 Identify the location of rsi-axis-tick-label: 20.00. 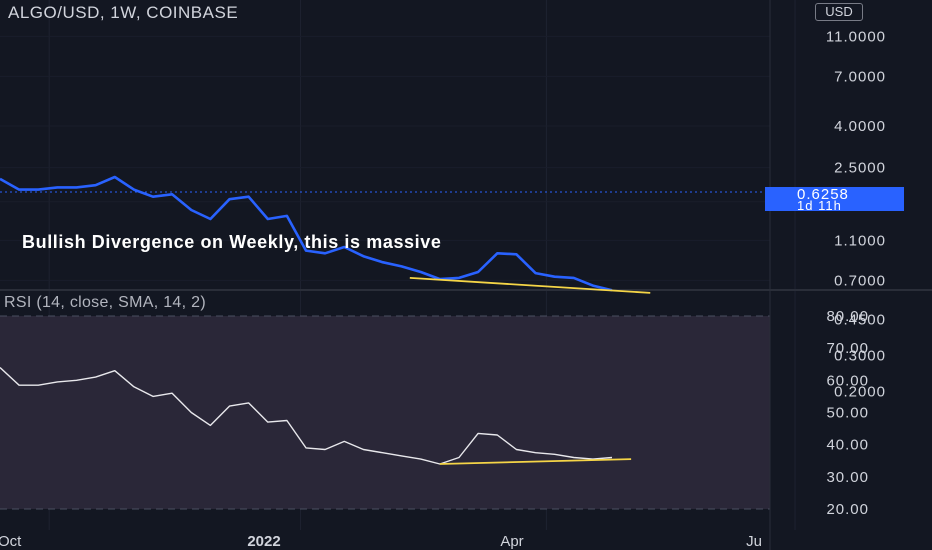
(847, 509).